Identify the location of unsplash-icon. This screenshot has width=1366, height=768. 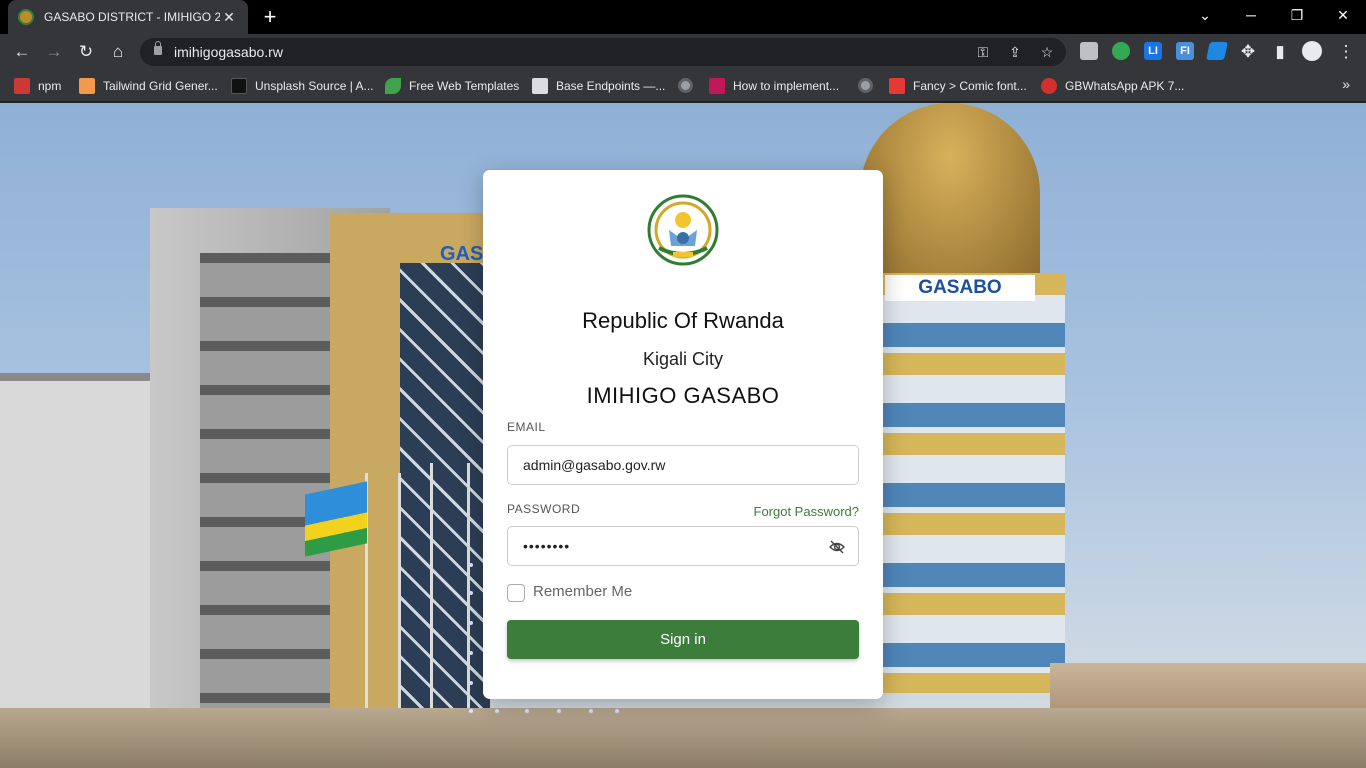
(239, 86).